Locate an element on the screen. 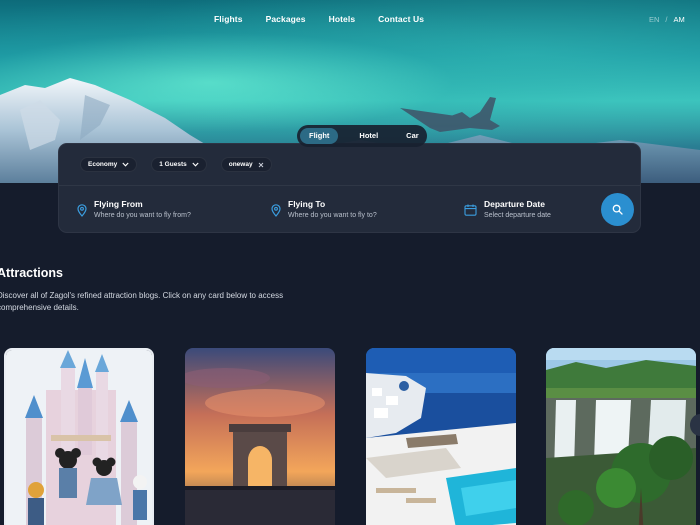 Image resolution: width=700 pixels, height=525 pixels. guests-select-value: 1 Guests is located at coordinates (173, 164).